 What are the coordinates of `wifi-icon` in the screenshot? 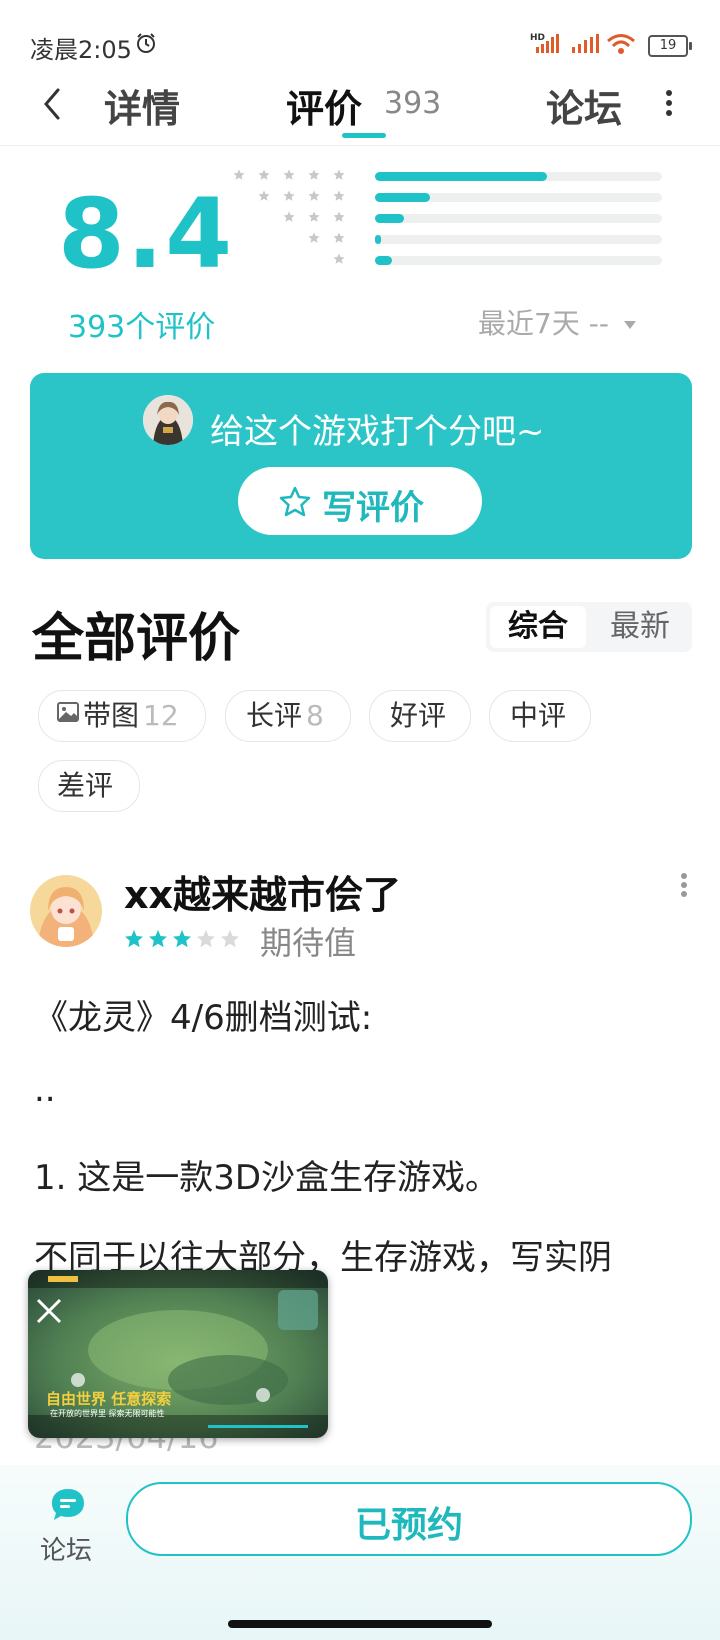 It's located at (621, 44).